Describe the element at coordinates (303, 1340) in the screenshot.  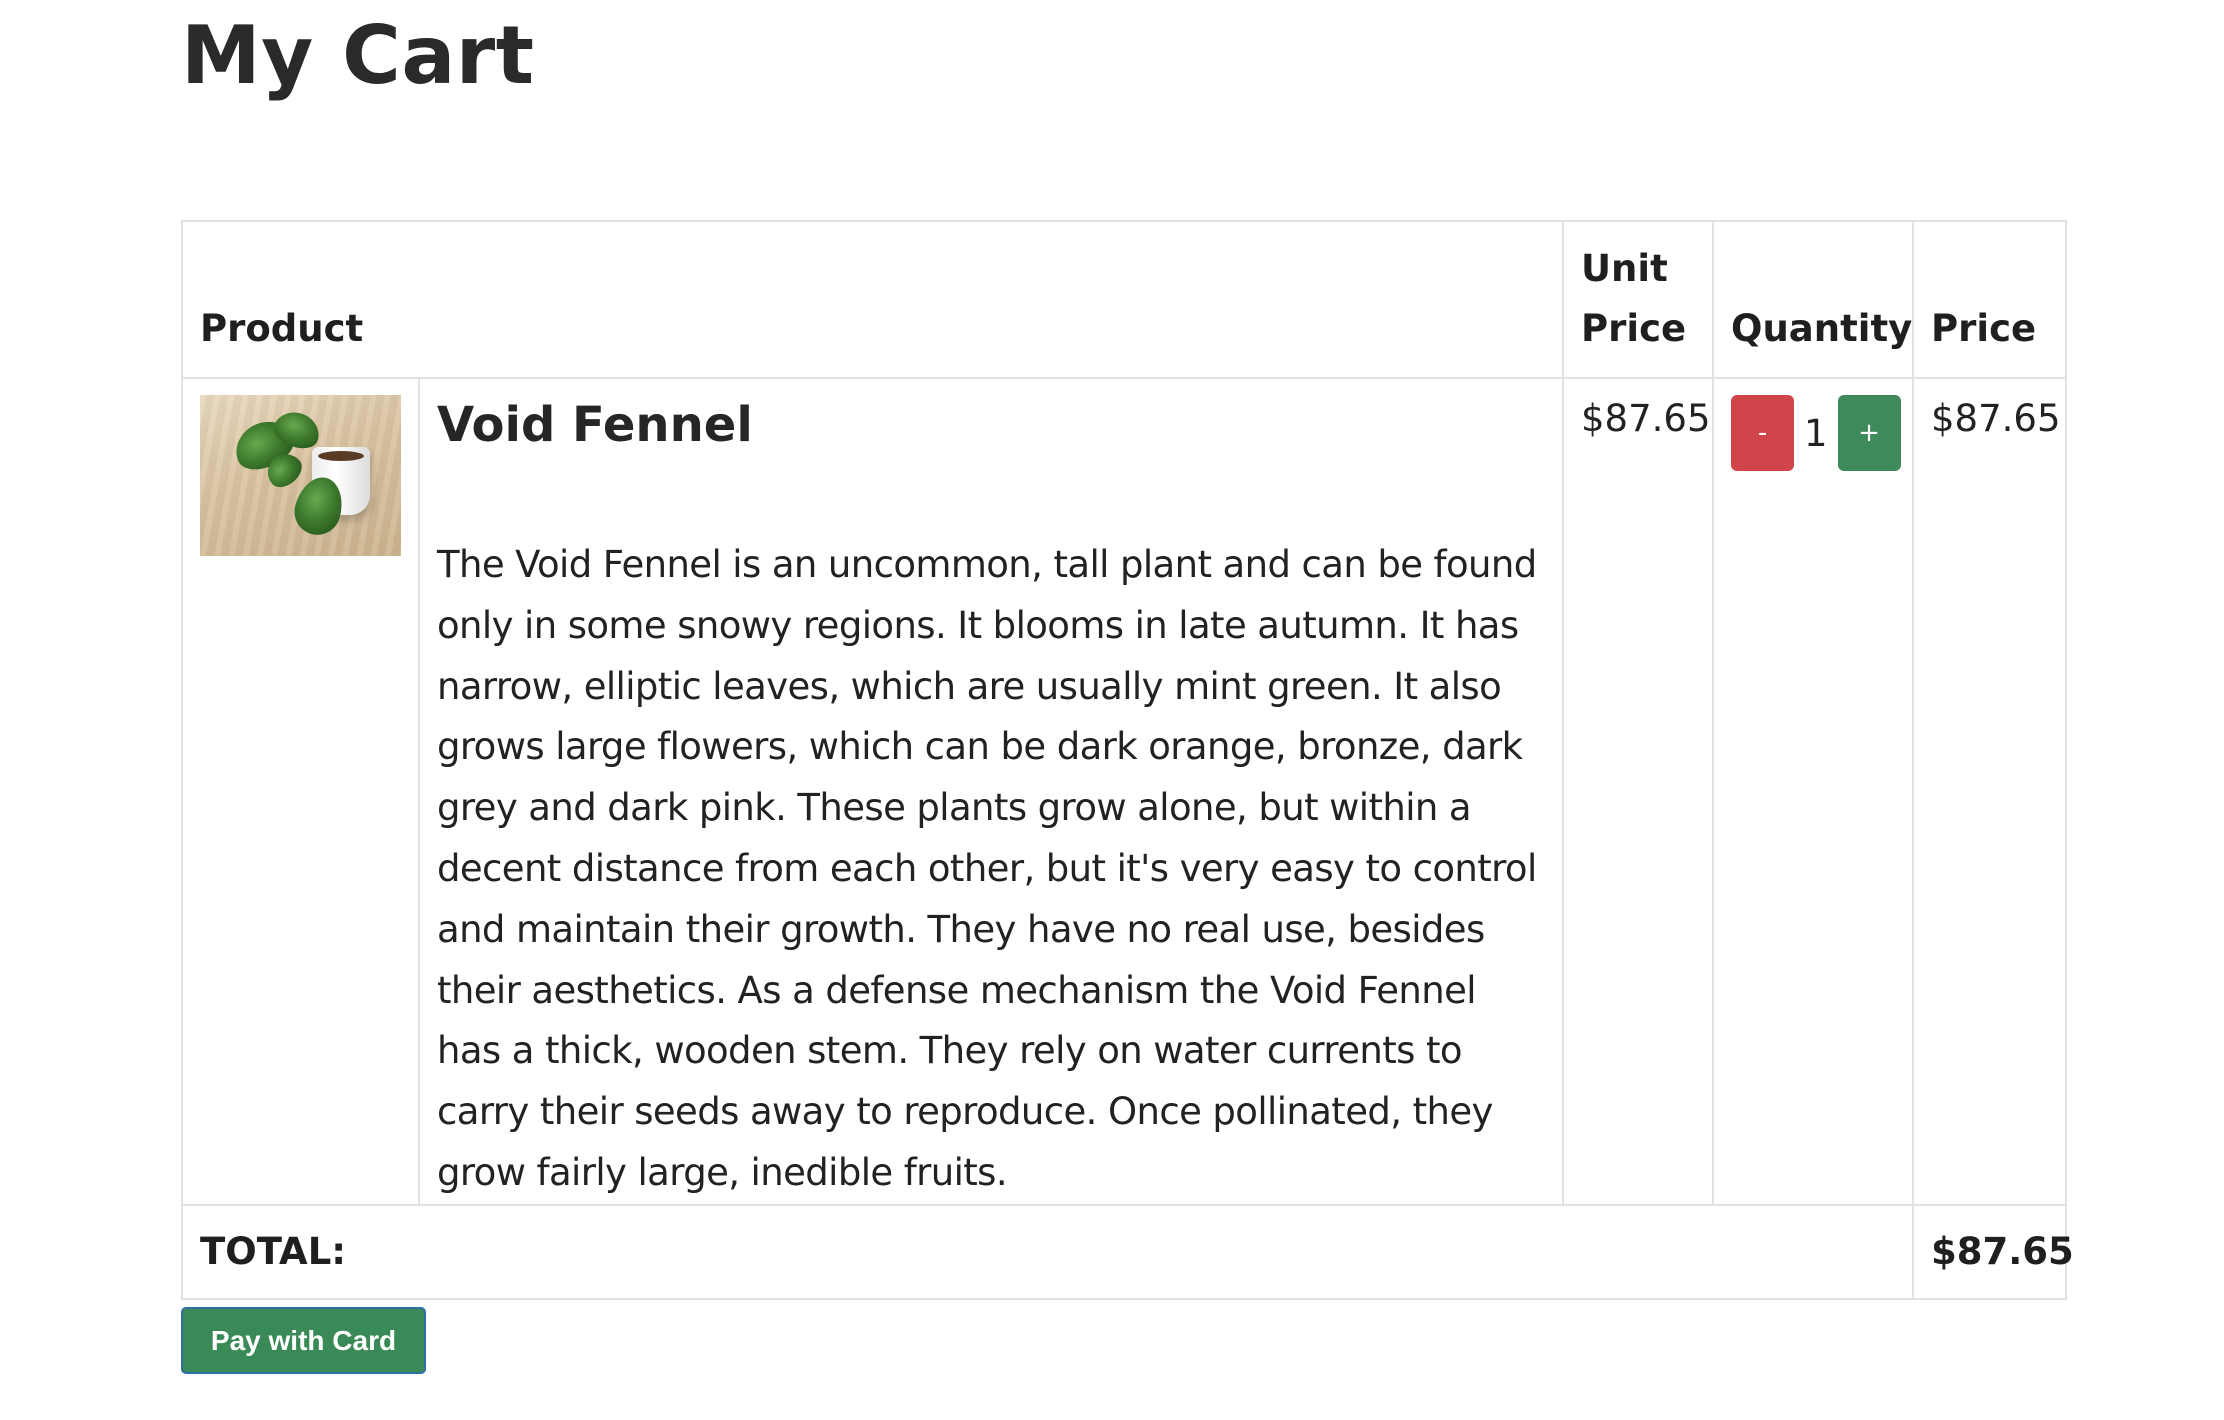
I see `pay-with-card-button: Pay with Card` at that location.